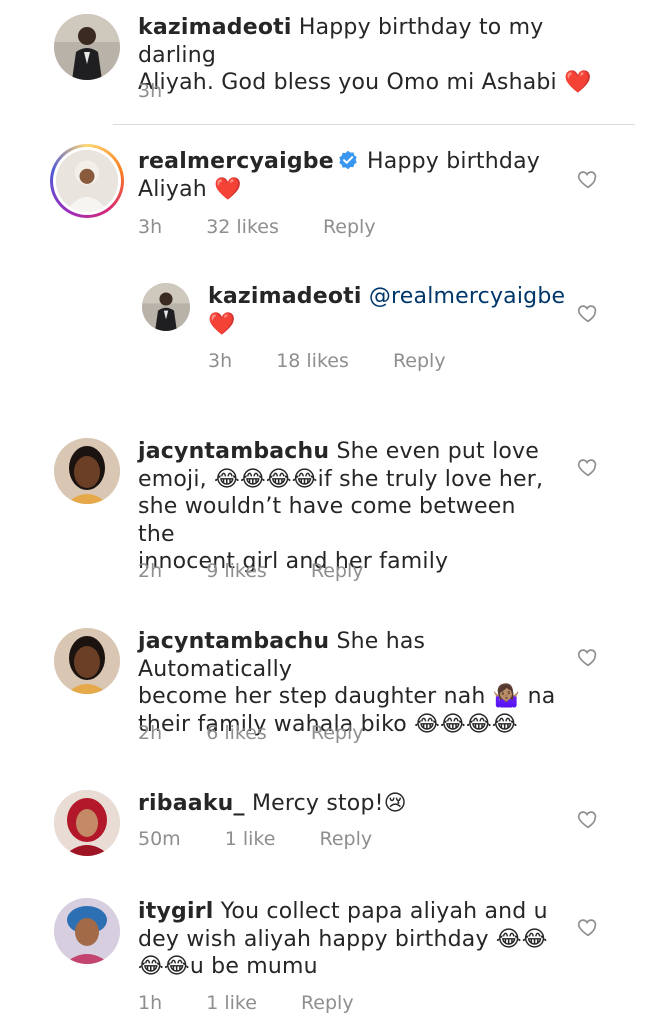  Describe the element at coordinates (175, 911) in the screenshot. I see `username: itygirl` at that location.